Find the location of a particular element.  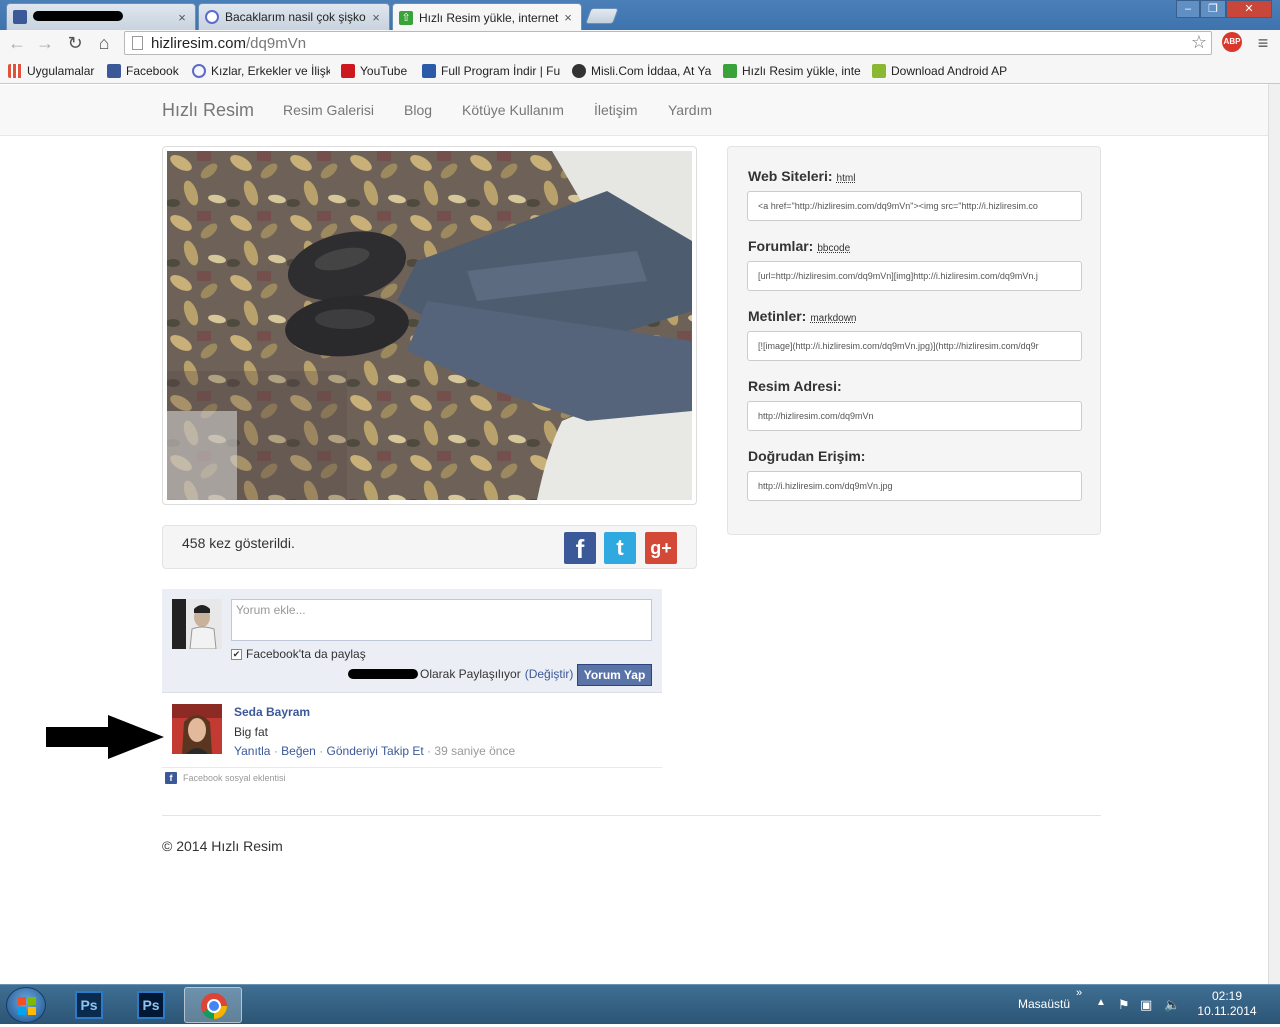

url-path: /dq9mVn is located at coordinates (276, 43).